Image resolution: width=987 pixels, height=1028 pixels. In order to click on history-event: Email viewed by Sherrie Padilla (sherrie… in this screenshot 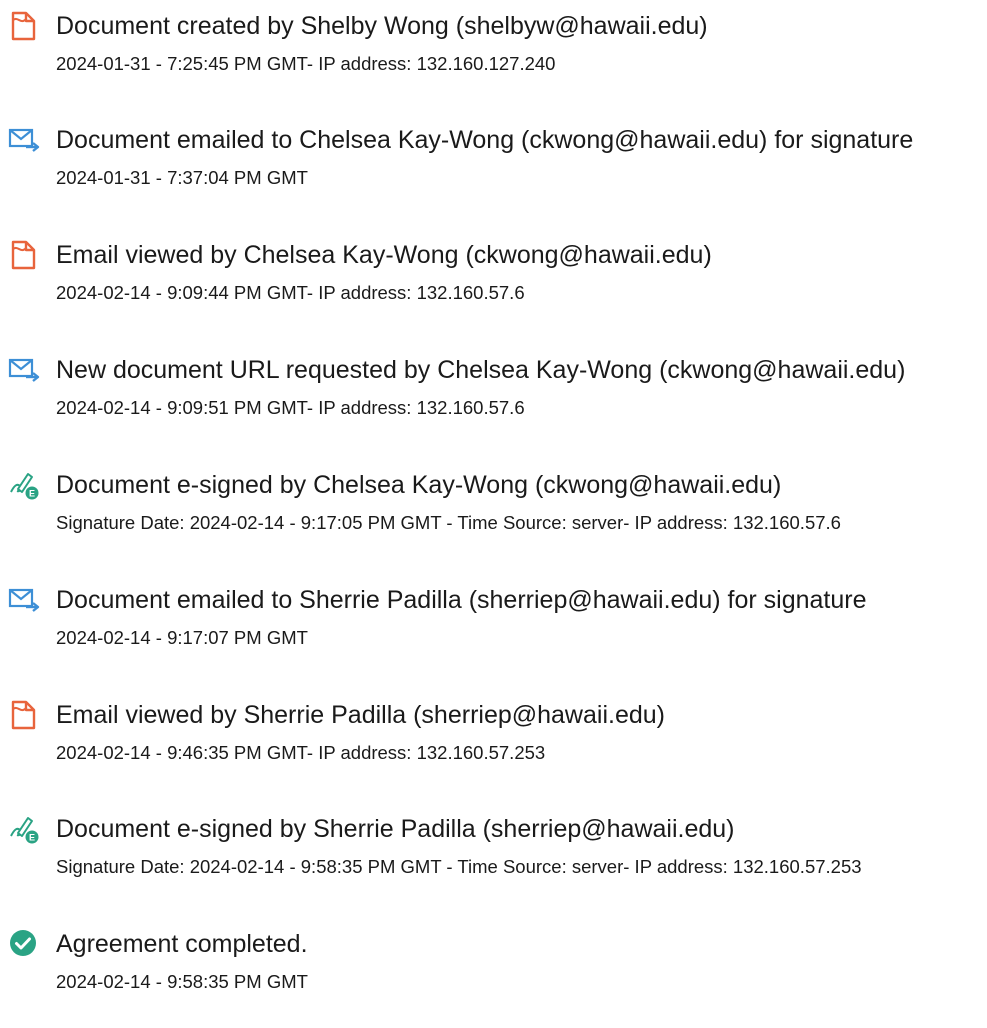, I will do `click(493, 749)`.